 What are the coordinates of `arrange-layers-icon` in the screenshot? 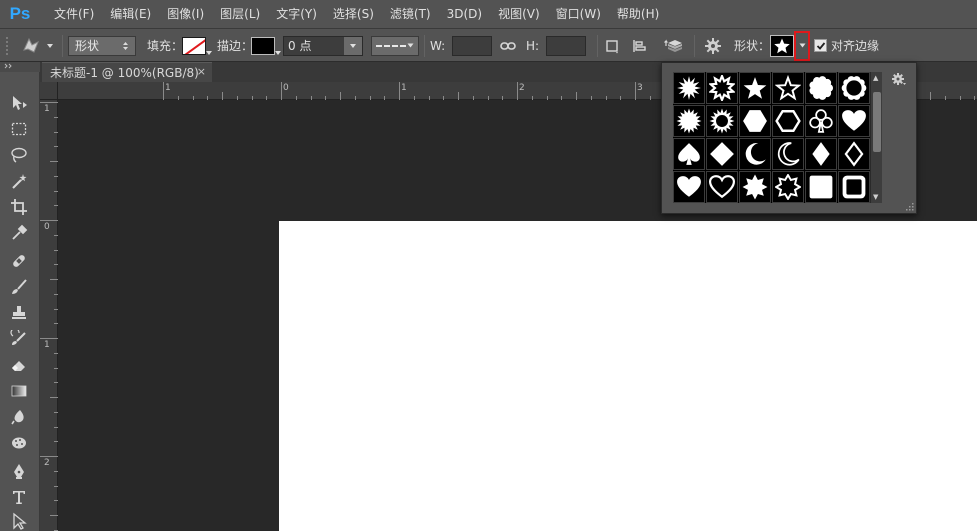 It's located at (673, 45).